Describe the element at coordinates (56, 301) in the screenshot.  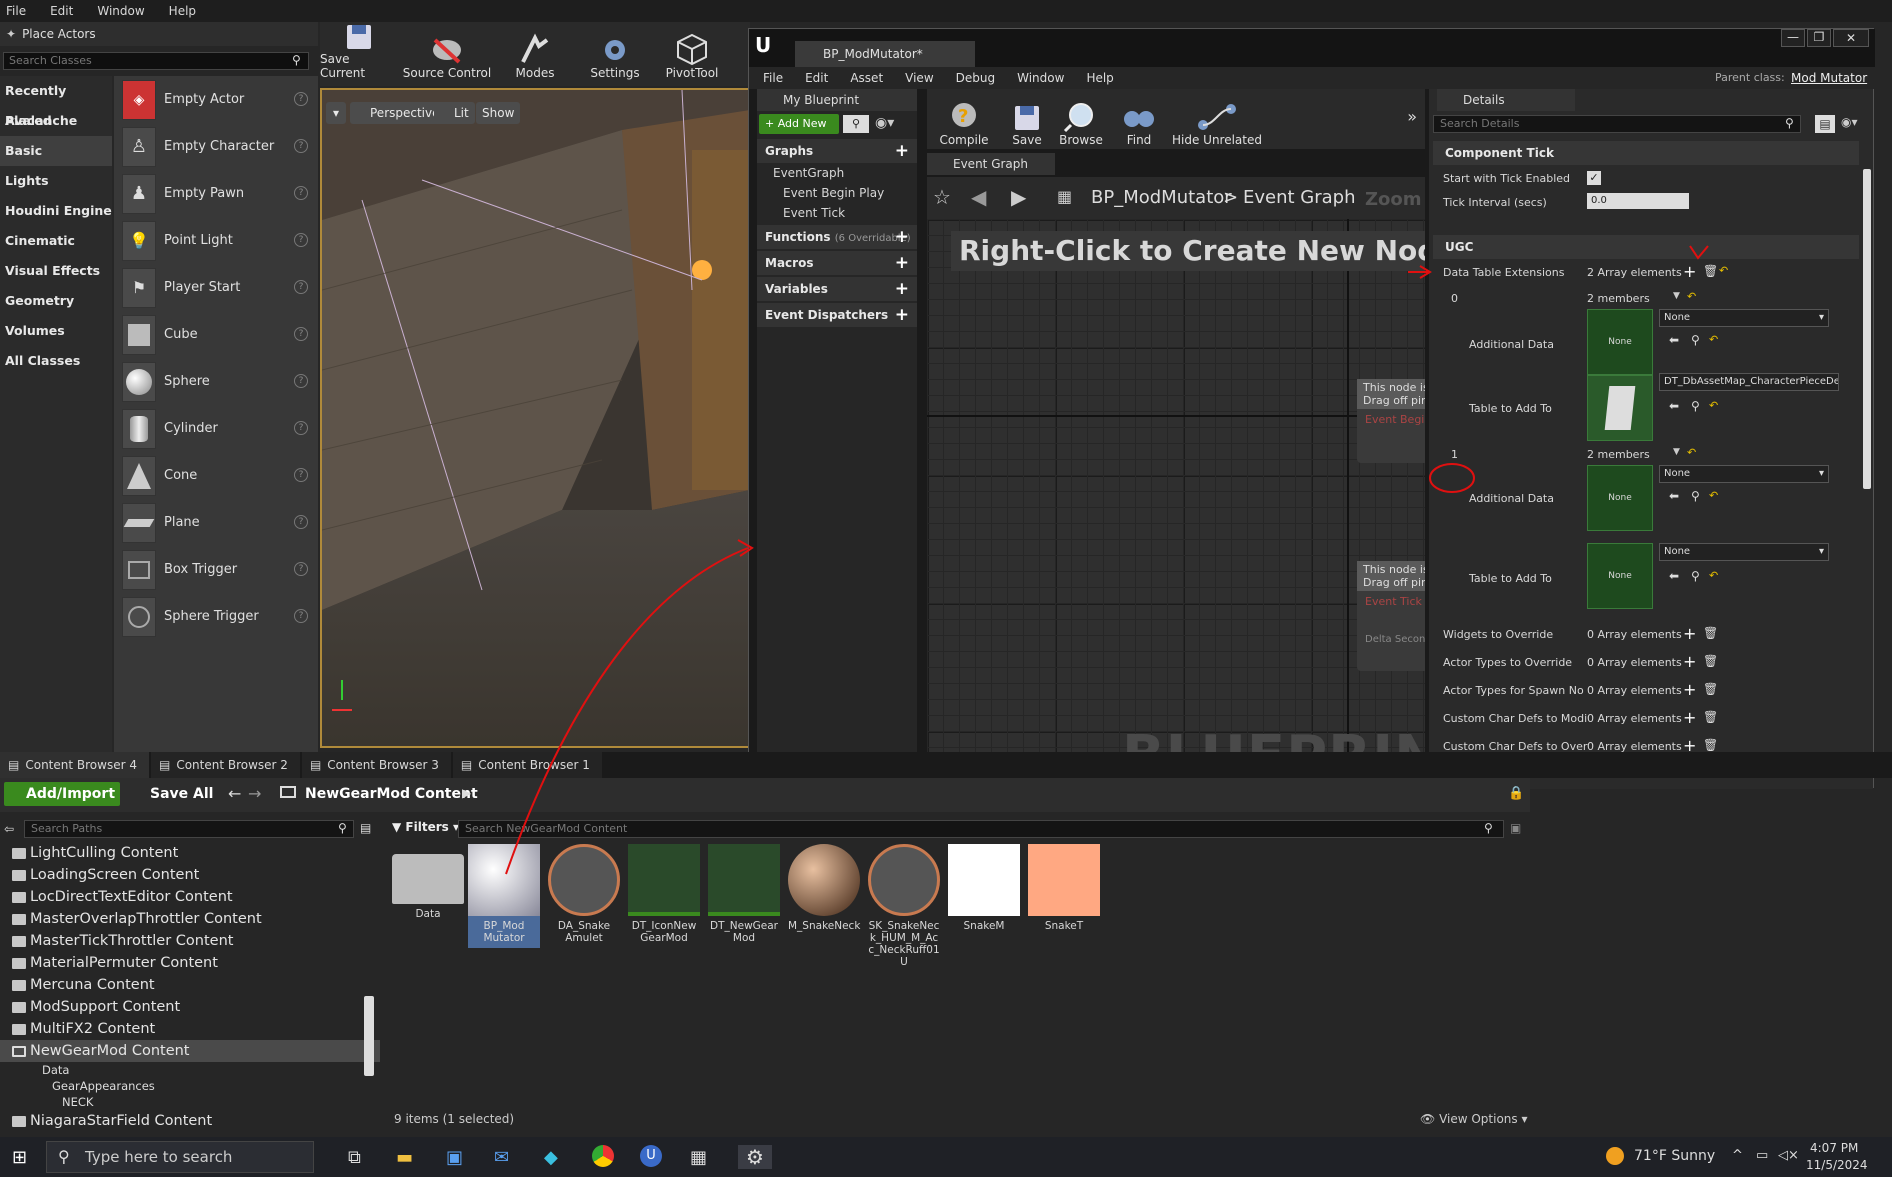
I see `category-geometry: Geometry` at that location.